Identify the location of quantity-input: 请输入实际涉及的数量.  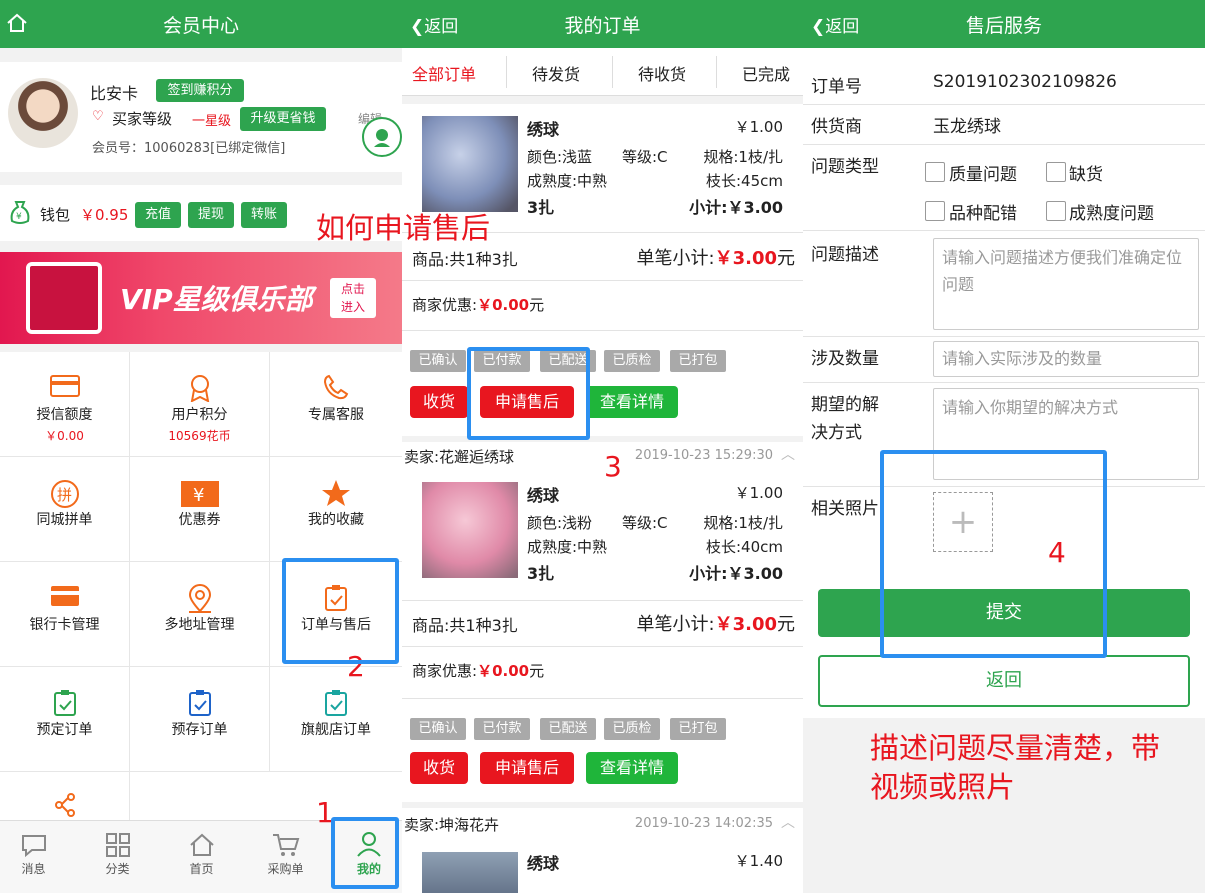
(1066, 359).